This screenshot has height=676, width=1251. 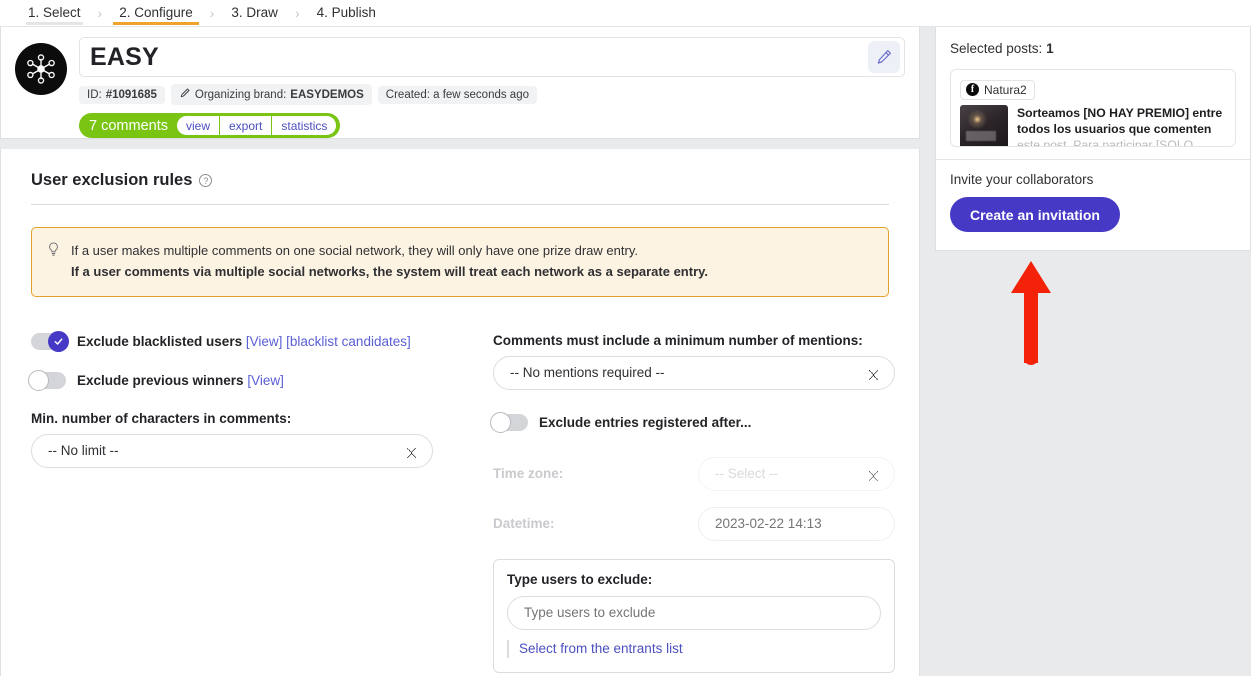 I want to click on promotion-id-chip: ID: #1091685, so click(x=122, y=94).